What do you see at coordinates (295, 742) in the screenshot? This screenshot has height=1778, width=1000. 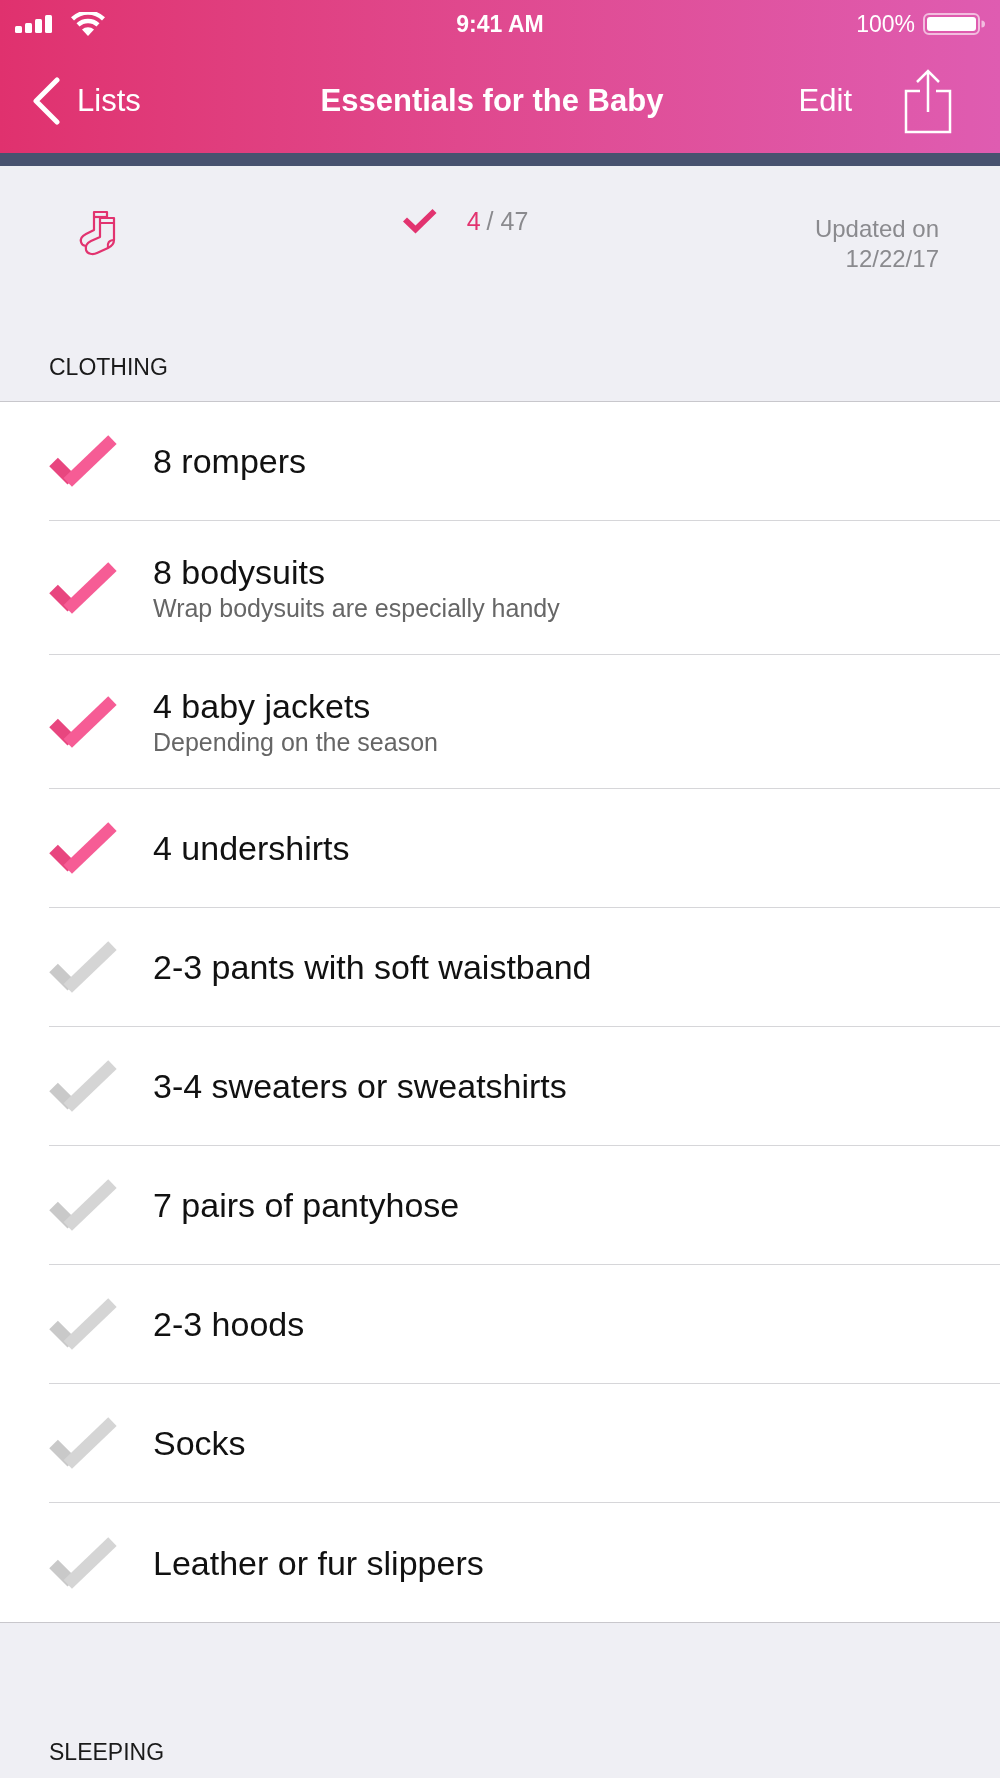 I see `item-note: Depending on the season` at bounding box center [295, 742].